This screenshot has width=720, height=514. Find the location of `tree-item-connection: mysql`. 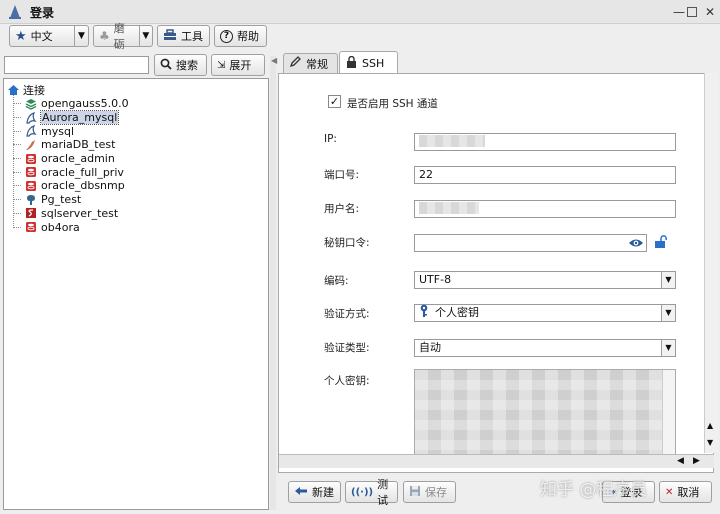

tree-item-connection: mysql is located at coordinates (139, 131).